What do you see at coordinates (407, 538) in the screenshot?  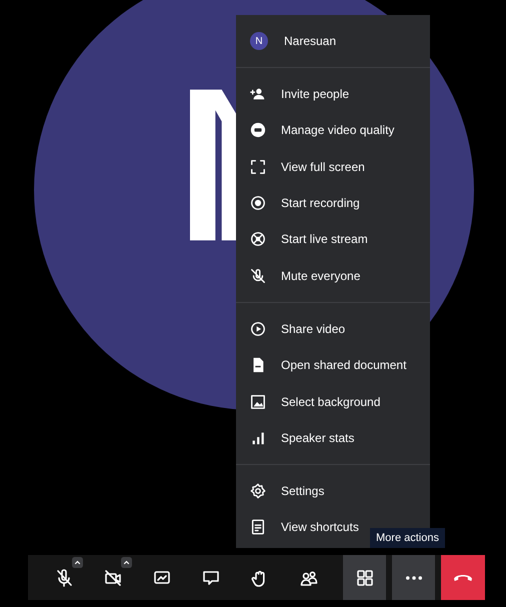 I see `tooltip: More actions` at bounding box center [407, 538].